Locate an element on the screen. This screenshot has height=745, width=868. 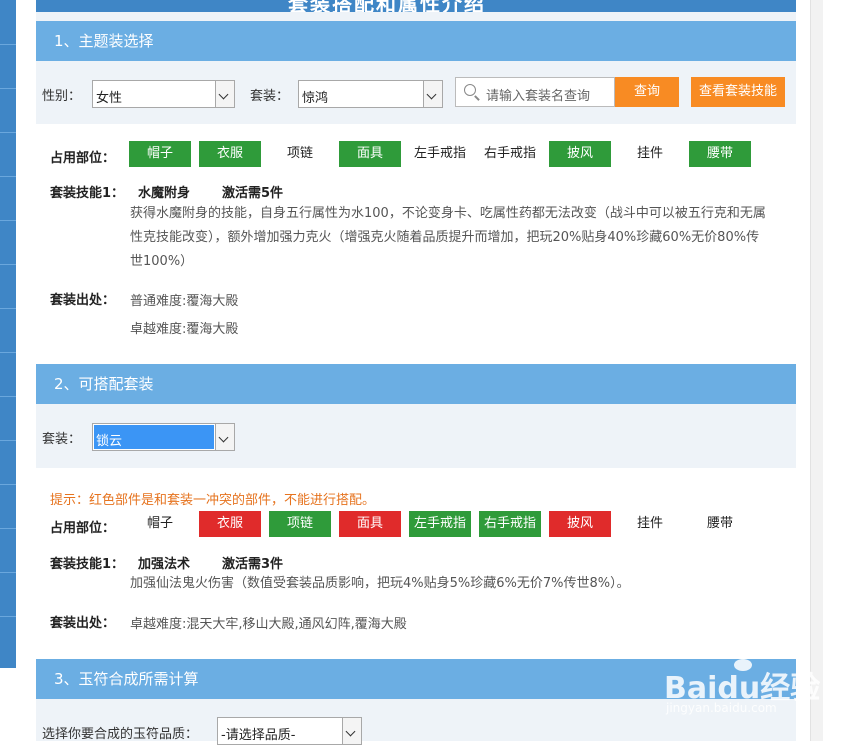
page-title: 套装搭配和属性介绍 is located at coordinates (387, 6).